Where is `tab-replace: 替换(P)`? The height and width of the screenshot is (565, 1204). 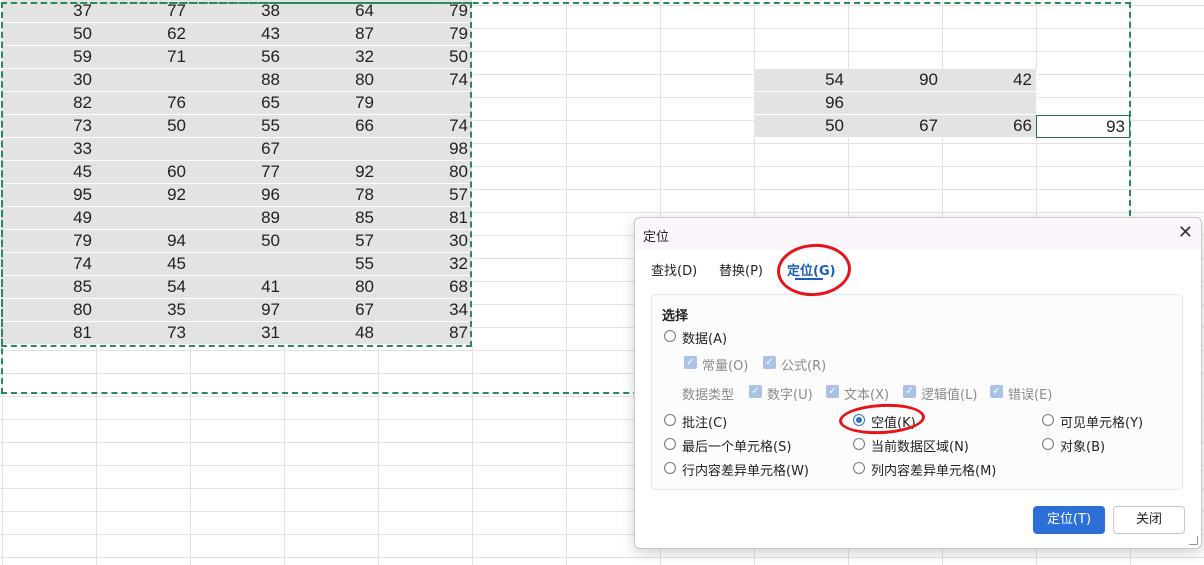
tab-replace: 替换(P) is located at coordinates (741, 269).